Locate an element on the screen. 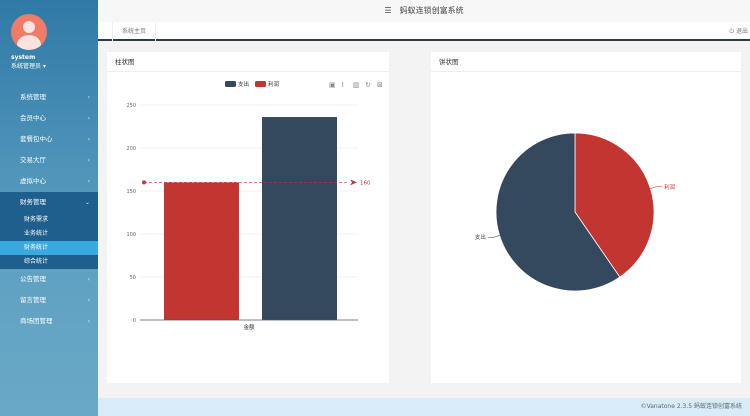  pie-label: 利润 is located at coordinates (670, 187).